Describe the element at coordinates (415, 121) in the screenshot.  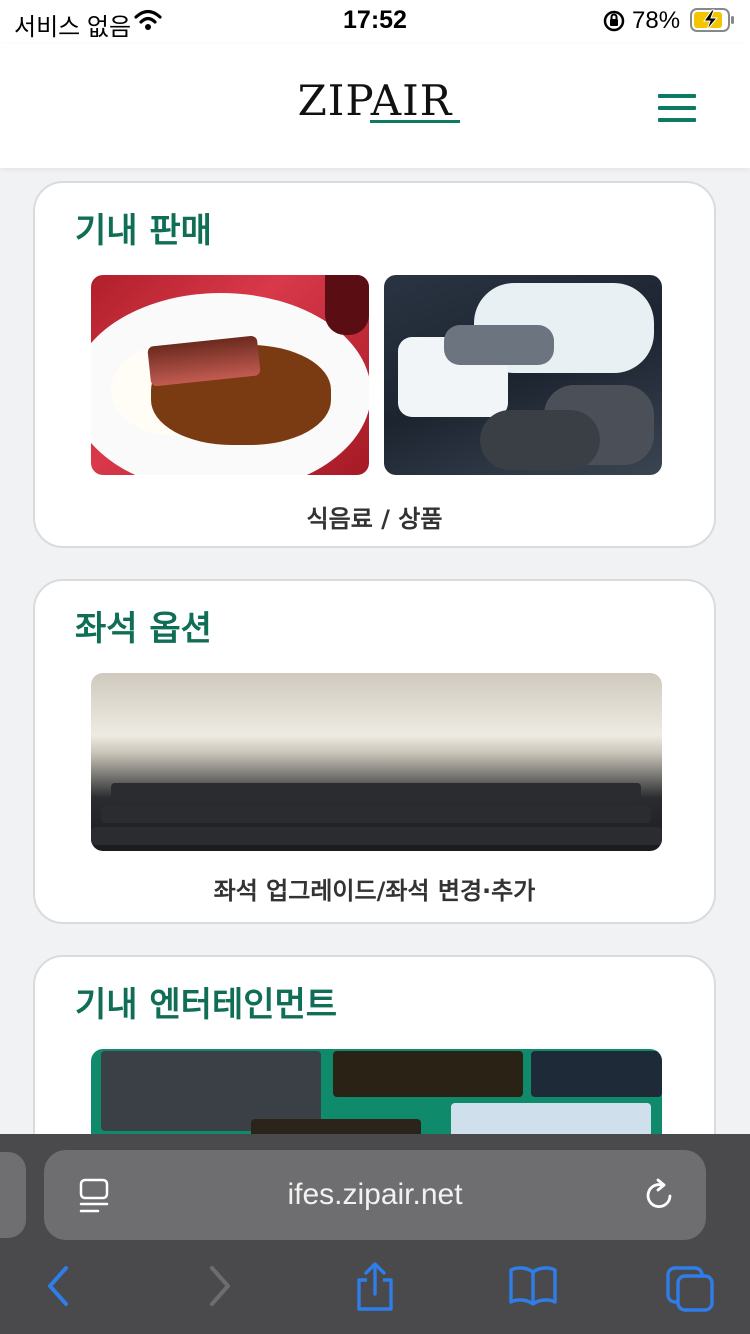
I see `logo-underline` at that location.